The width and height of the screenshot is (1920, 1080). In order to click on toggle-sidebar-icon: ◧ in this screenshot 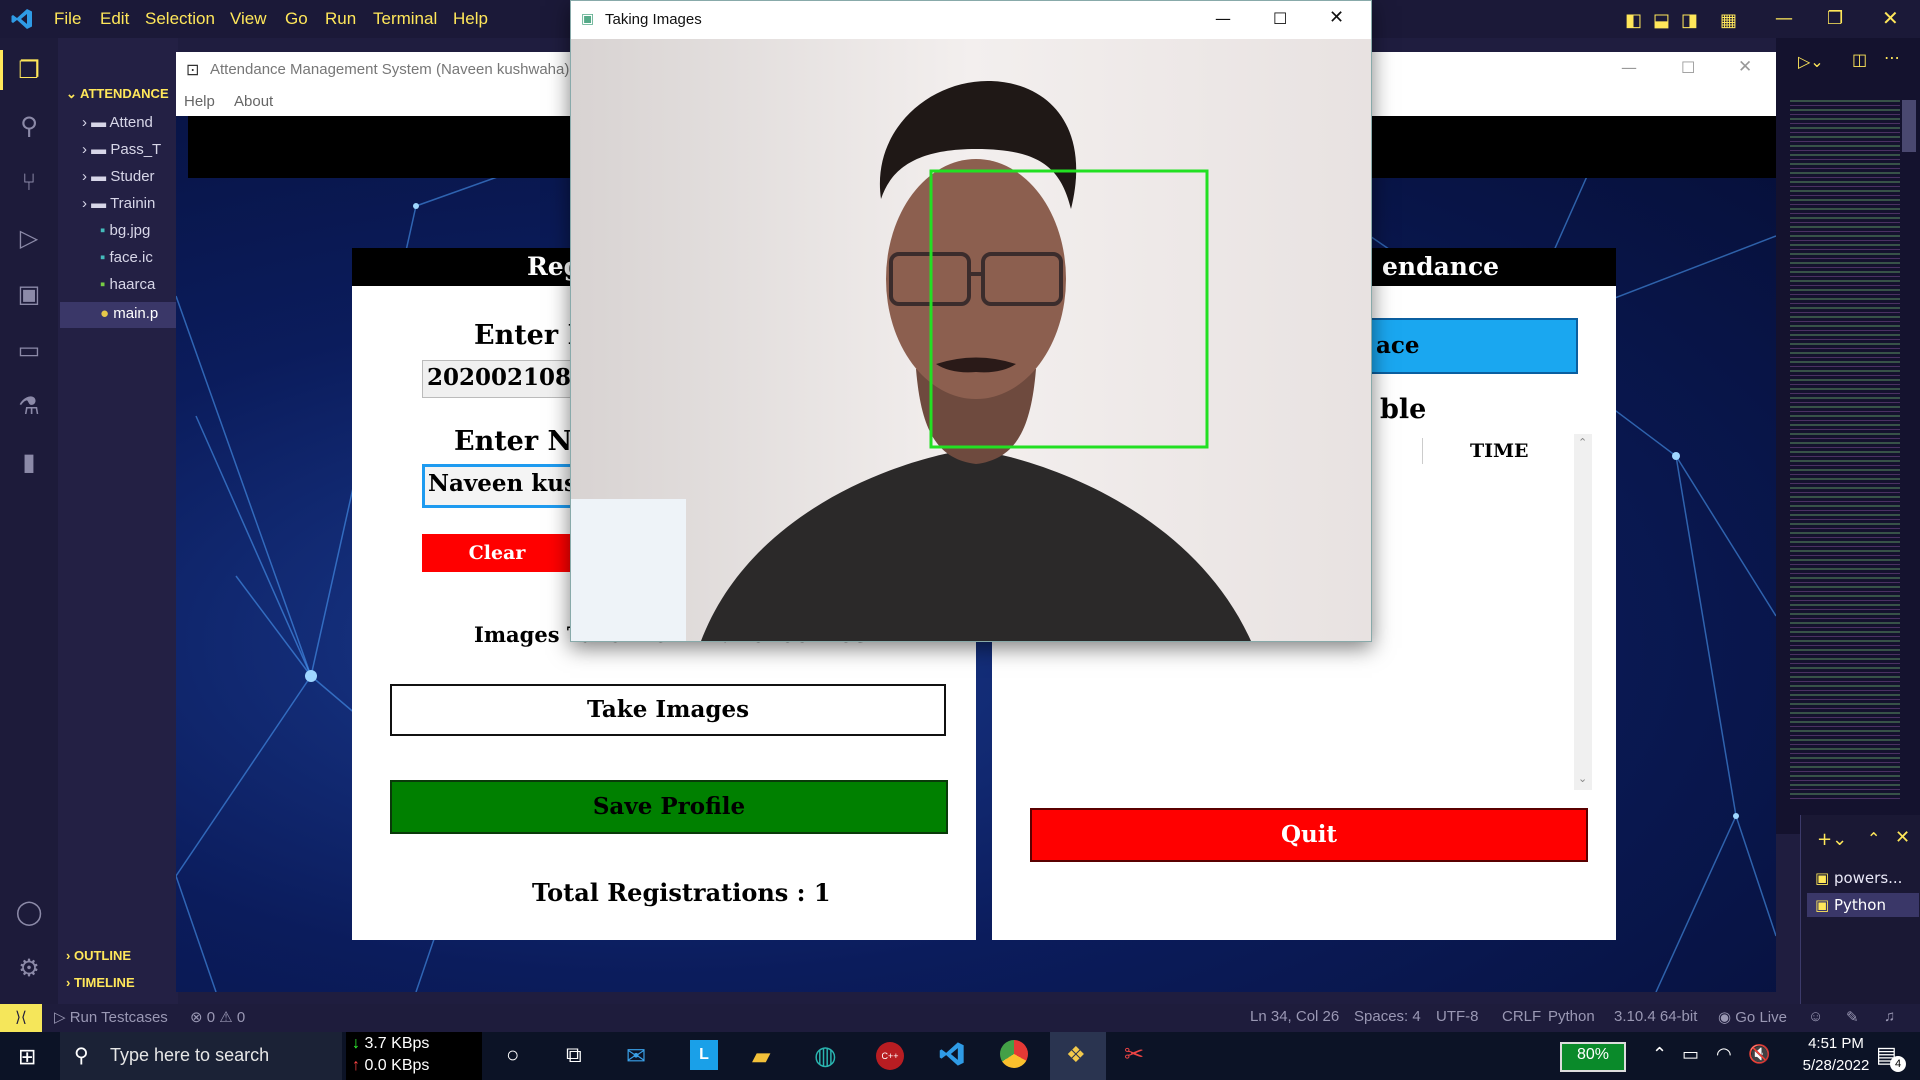, I will do `click(1633, 20)`.